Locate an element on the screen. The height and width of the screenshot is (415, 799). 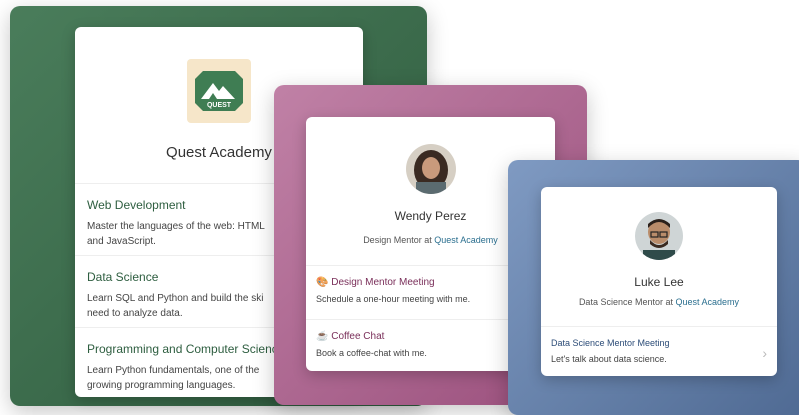
coffee-icon: ☕ is located at coordinates (322, 336).